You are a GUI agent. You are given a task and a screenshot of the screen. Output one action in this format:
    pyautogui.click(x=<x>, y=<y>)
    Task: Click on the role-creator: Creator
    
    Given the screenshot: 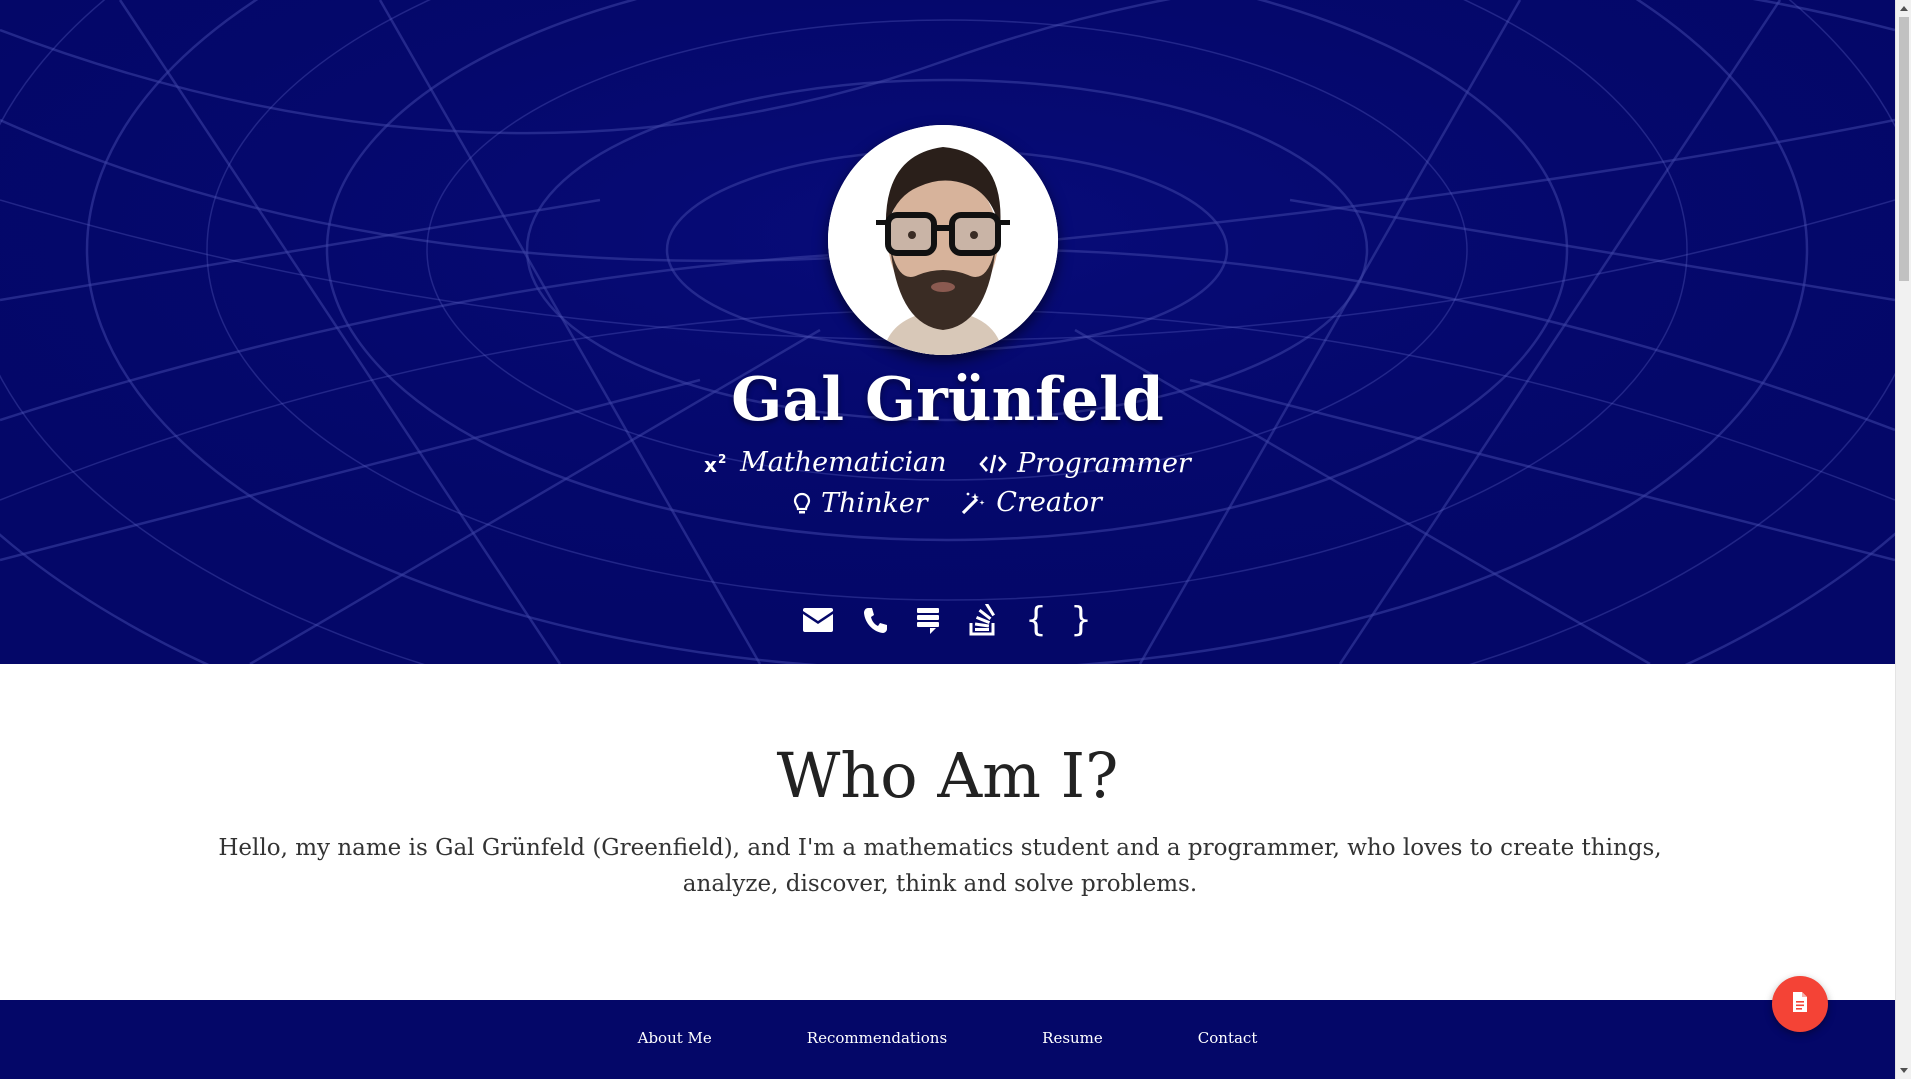 What is the action you would take?
    pyautogui.click(x=1031, y=503)
    